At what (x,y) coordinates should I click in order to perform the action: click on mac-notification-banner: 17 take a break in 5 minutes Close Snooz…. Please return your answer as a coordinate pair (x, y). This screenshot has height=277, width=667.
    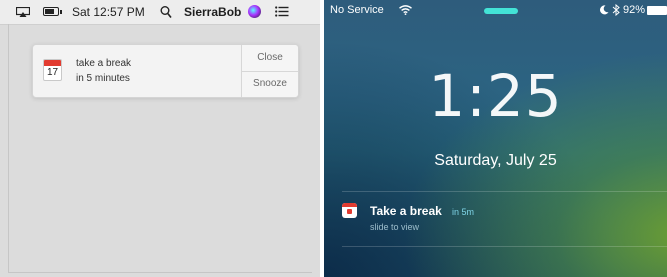
    Looking at the image, I should click on (165, 71).